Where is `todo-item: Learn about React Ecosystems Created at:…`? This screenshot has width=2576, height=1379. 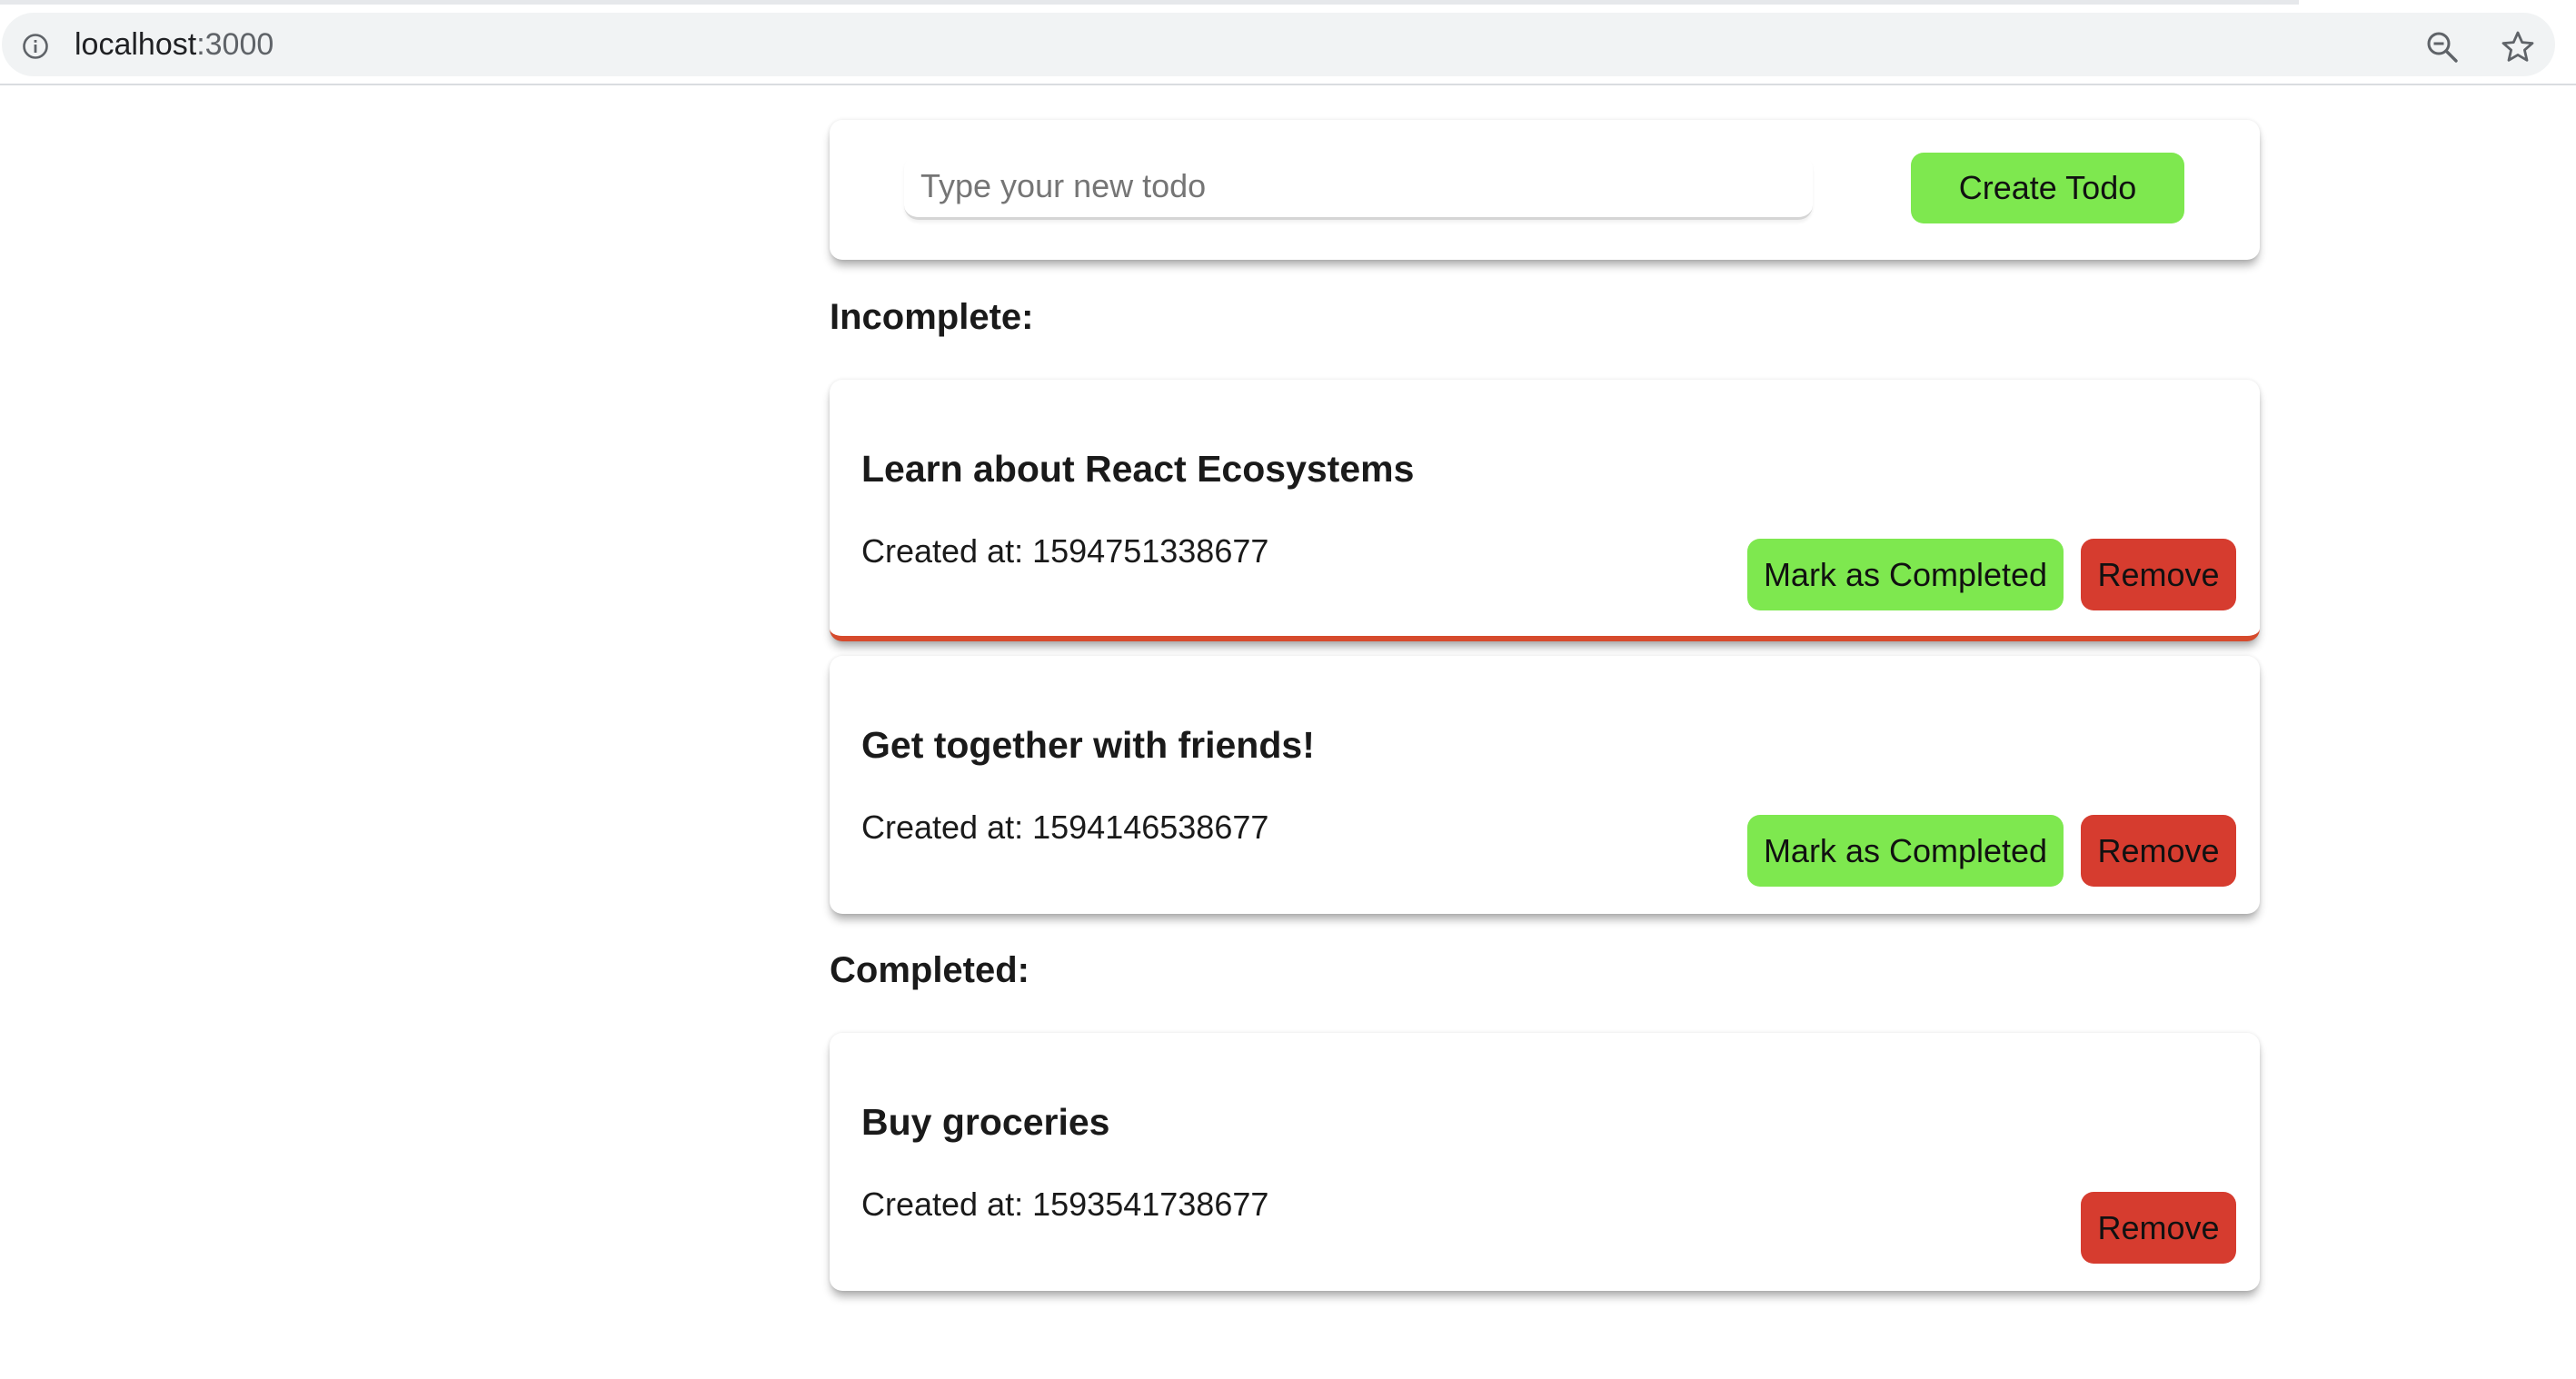 todo-item: Learn about React Ecosystems Created at:… is located at coordinates (1545, 510).